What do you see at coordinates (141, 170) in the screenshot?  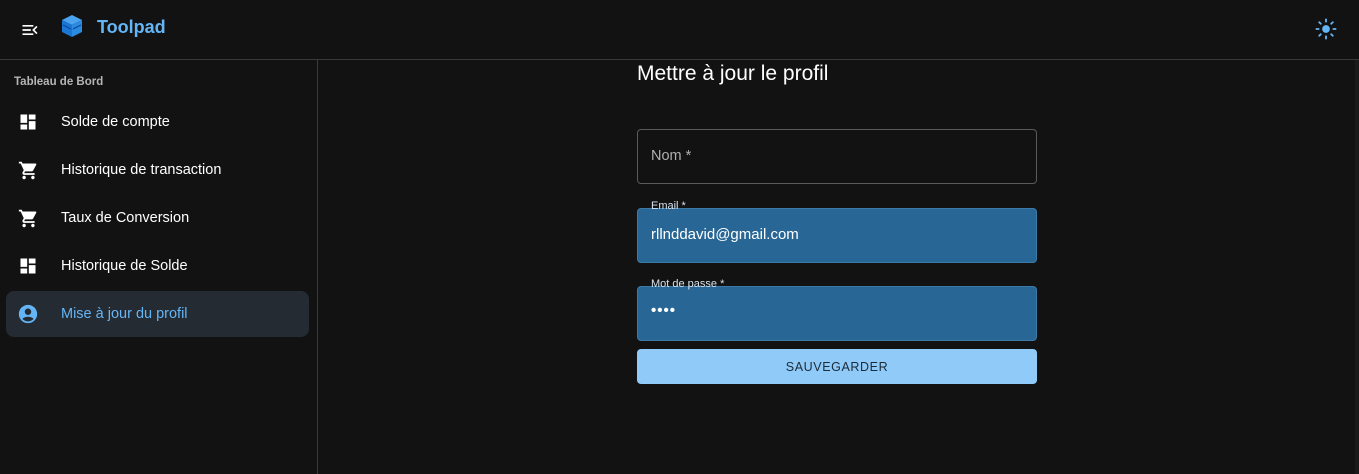 I see `sidebar-item-label: Historique de transaction` at bounding box center [141, 170].